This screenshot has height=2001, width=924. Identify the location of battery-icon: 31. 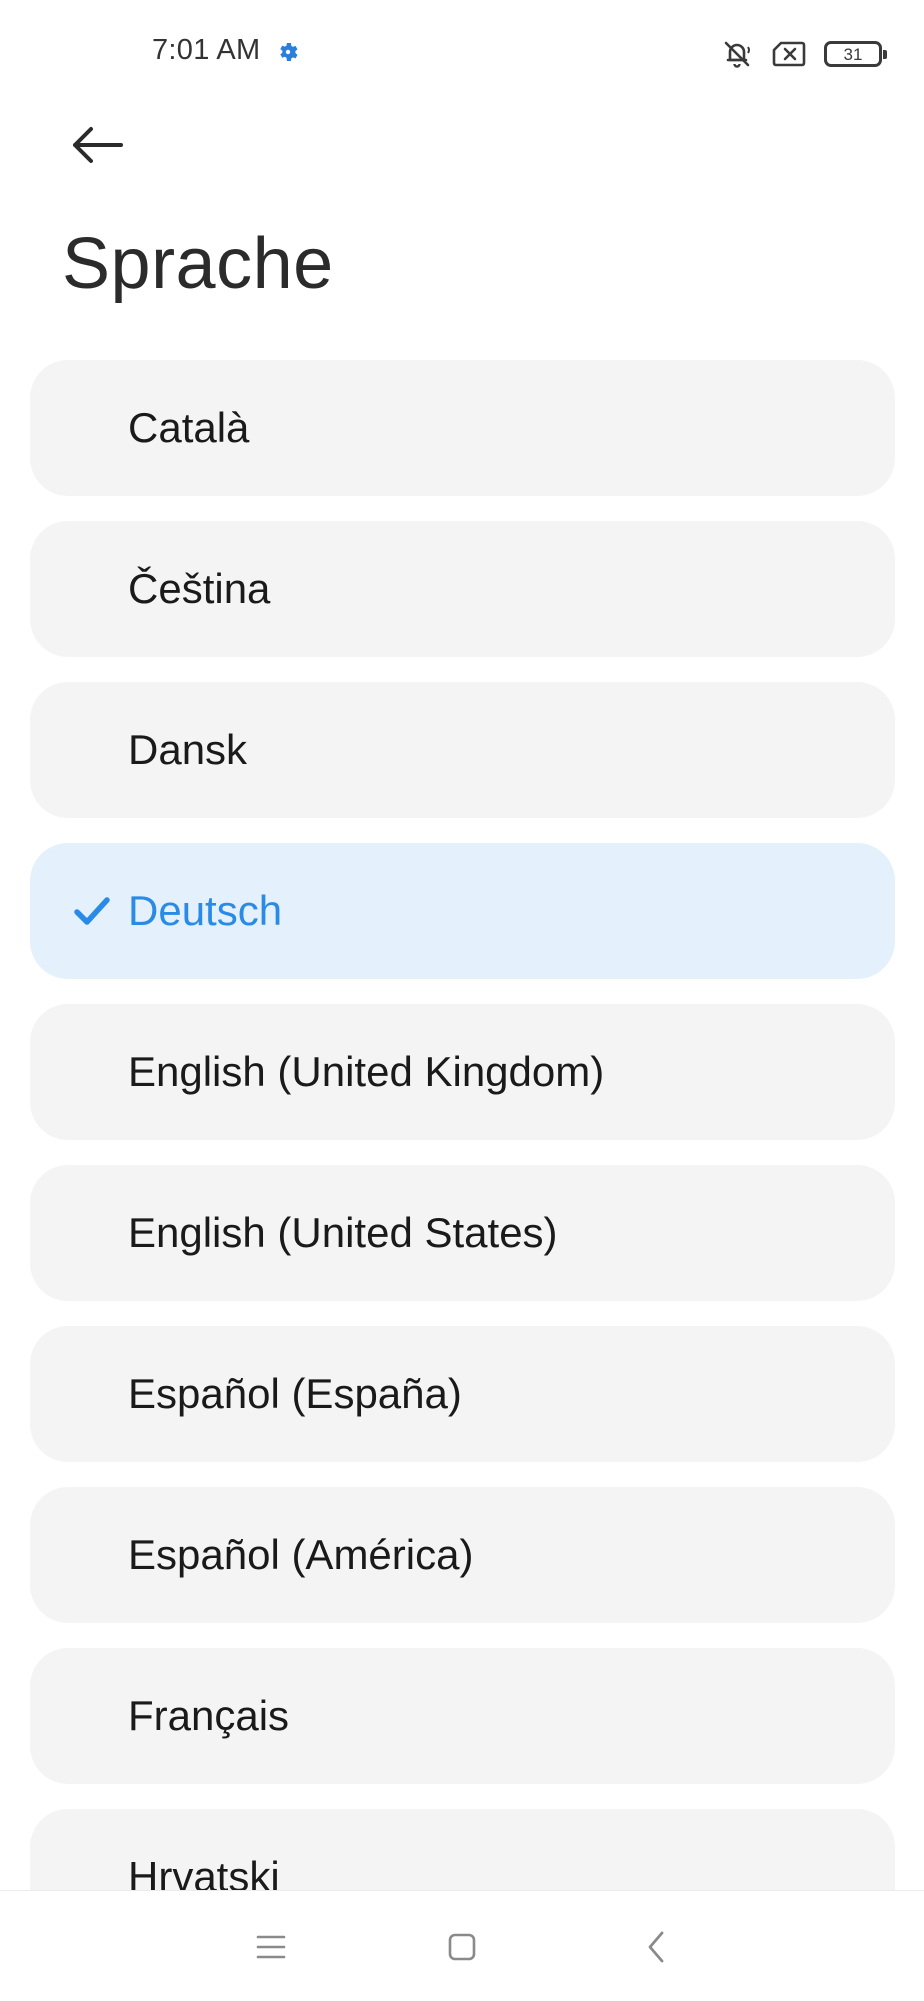
(855, 54).